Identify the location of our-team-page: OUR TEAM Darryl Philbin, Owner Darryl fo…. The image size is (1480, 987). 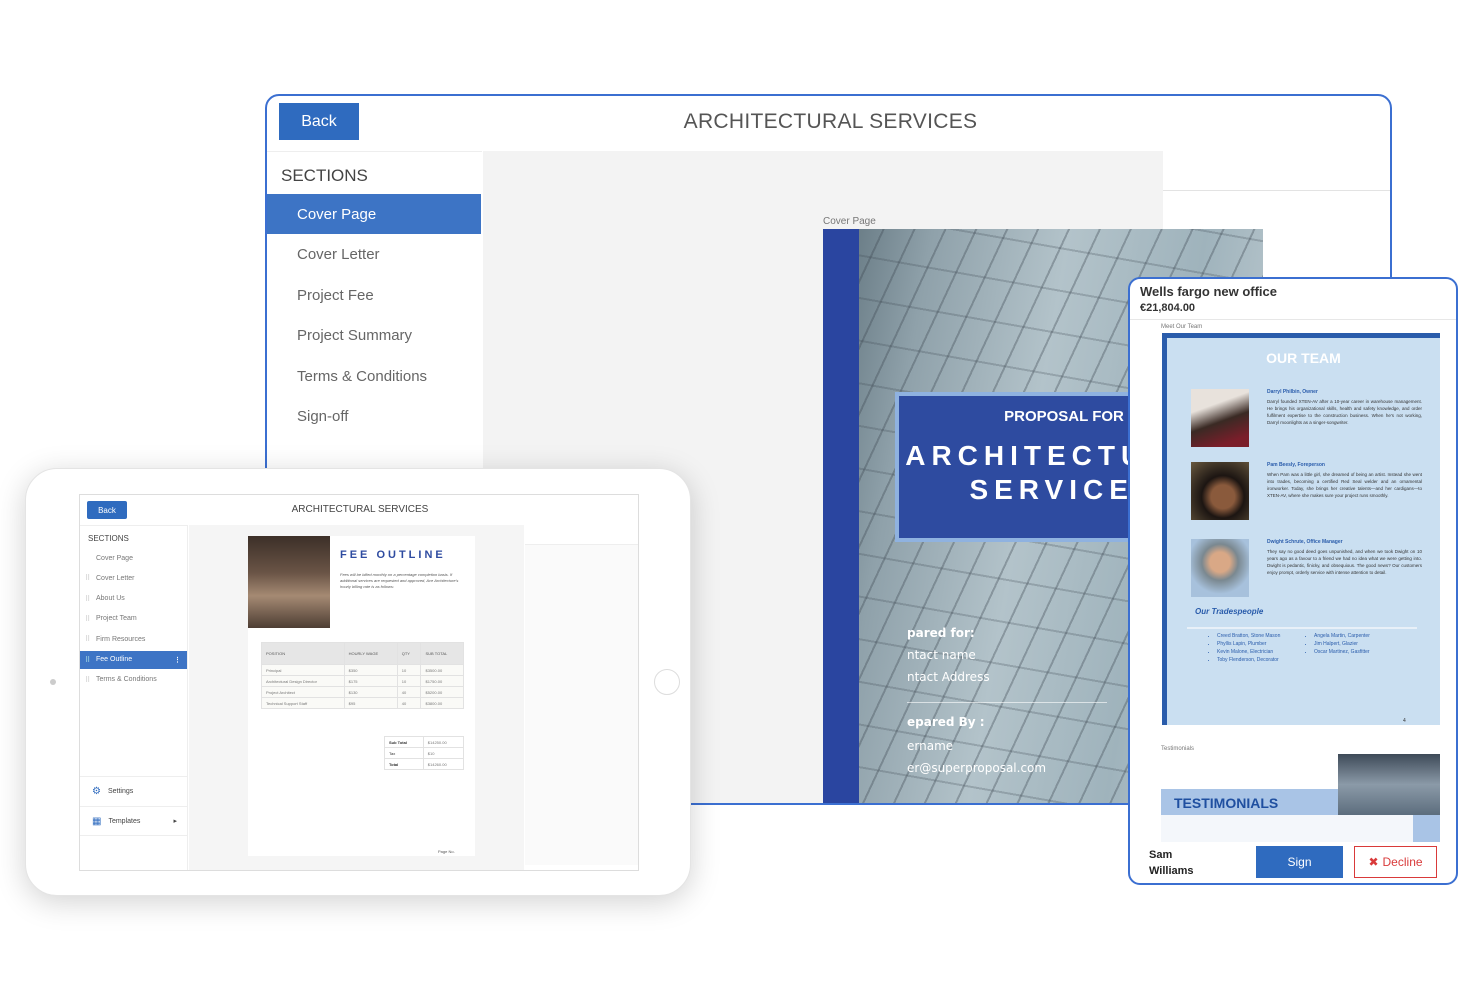
(1301, 529).